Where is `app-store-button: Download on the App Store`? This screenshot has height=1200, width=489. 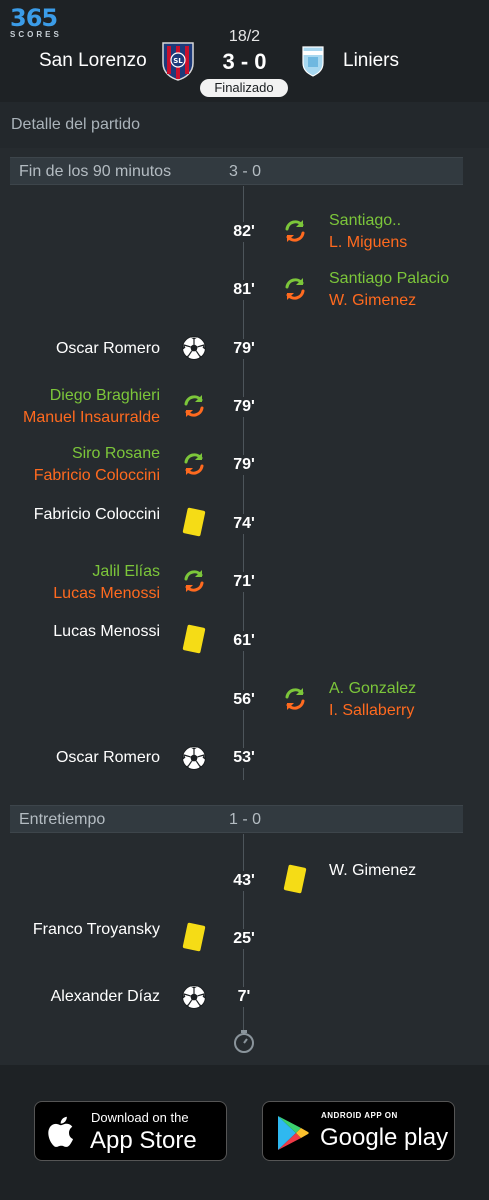 app-store-button: Download on the App Store is located at coordinates (130, 1131).